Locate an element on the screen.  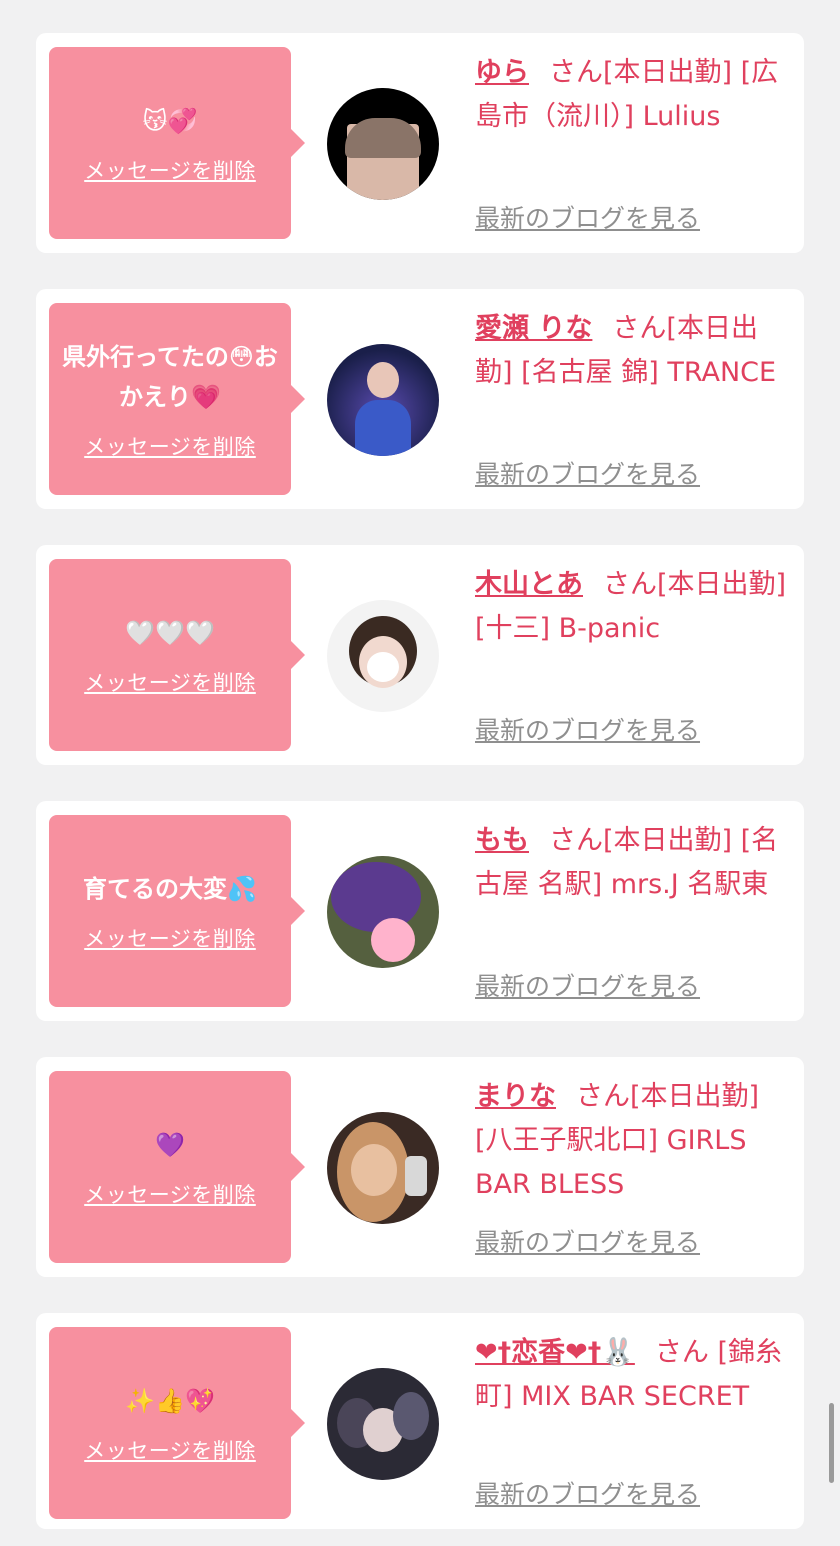
profile-name-link: ゆら is located at coordinates (502, 72).